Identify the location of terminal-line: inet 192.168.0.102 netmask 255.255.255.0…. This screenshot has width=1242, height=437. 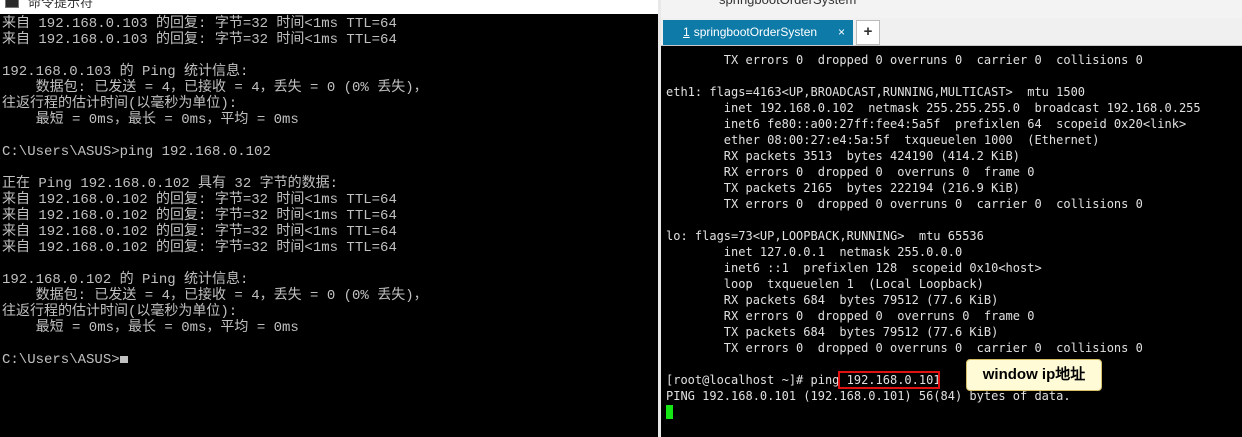
(933, 108).